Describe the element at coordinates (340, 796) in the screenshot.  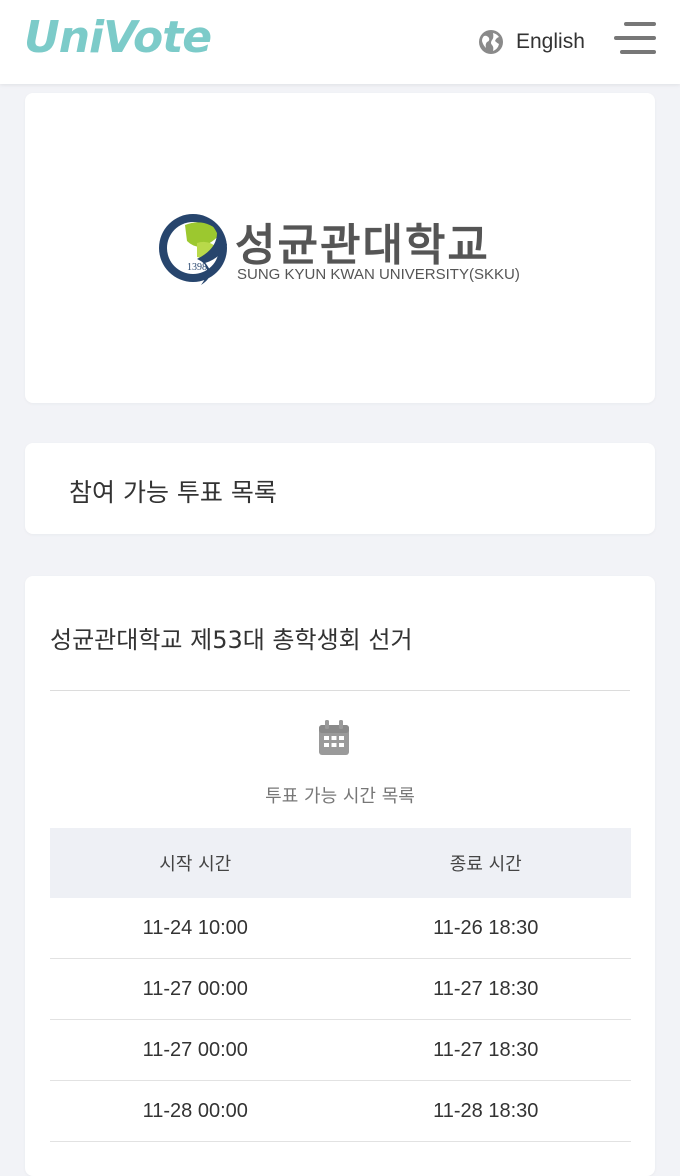
I see `voting-time-list-label: 투표 가능 시간 목록` at that location.